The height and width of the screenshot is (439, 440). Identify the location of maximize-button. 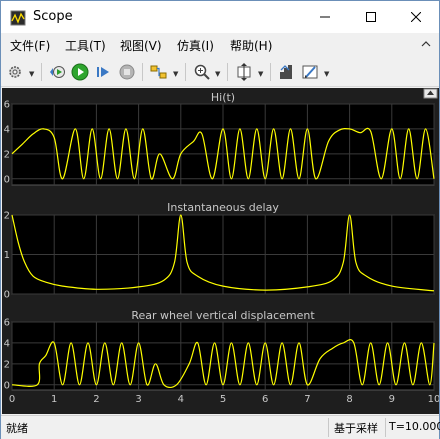
(371, 17).